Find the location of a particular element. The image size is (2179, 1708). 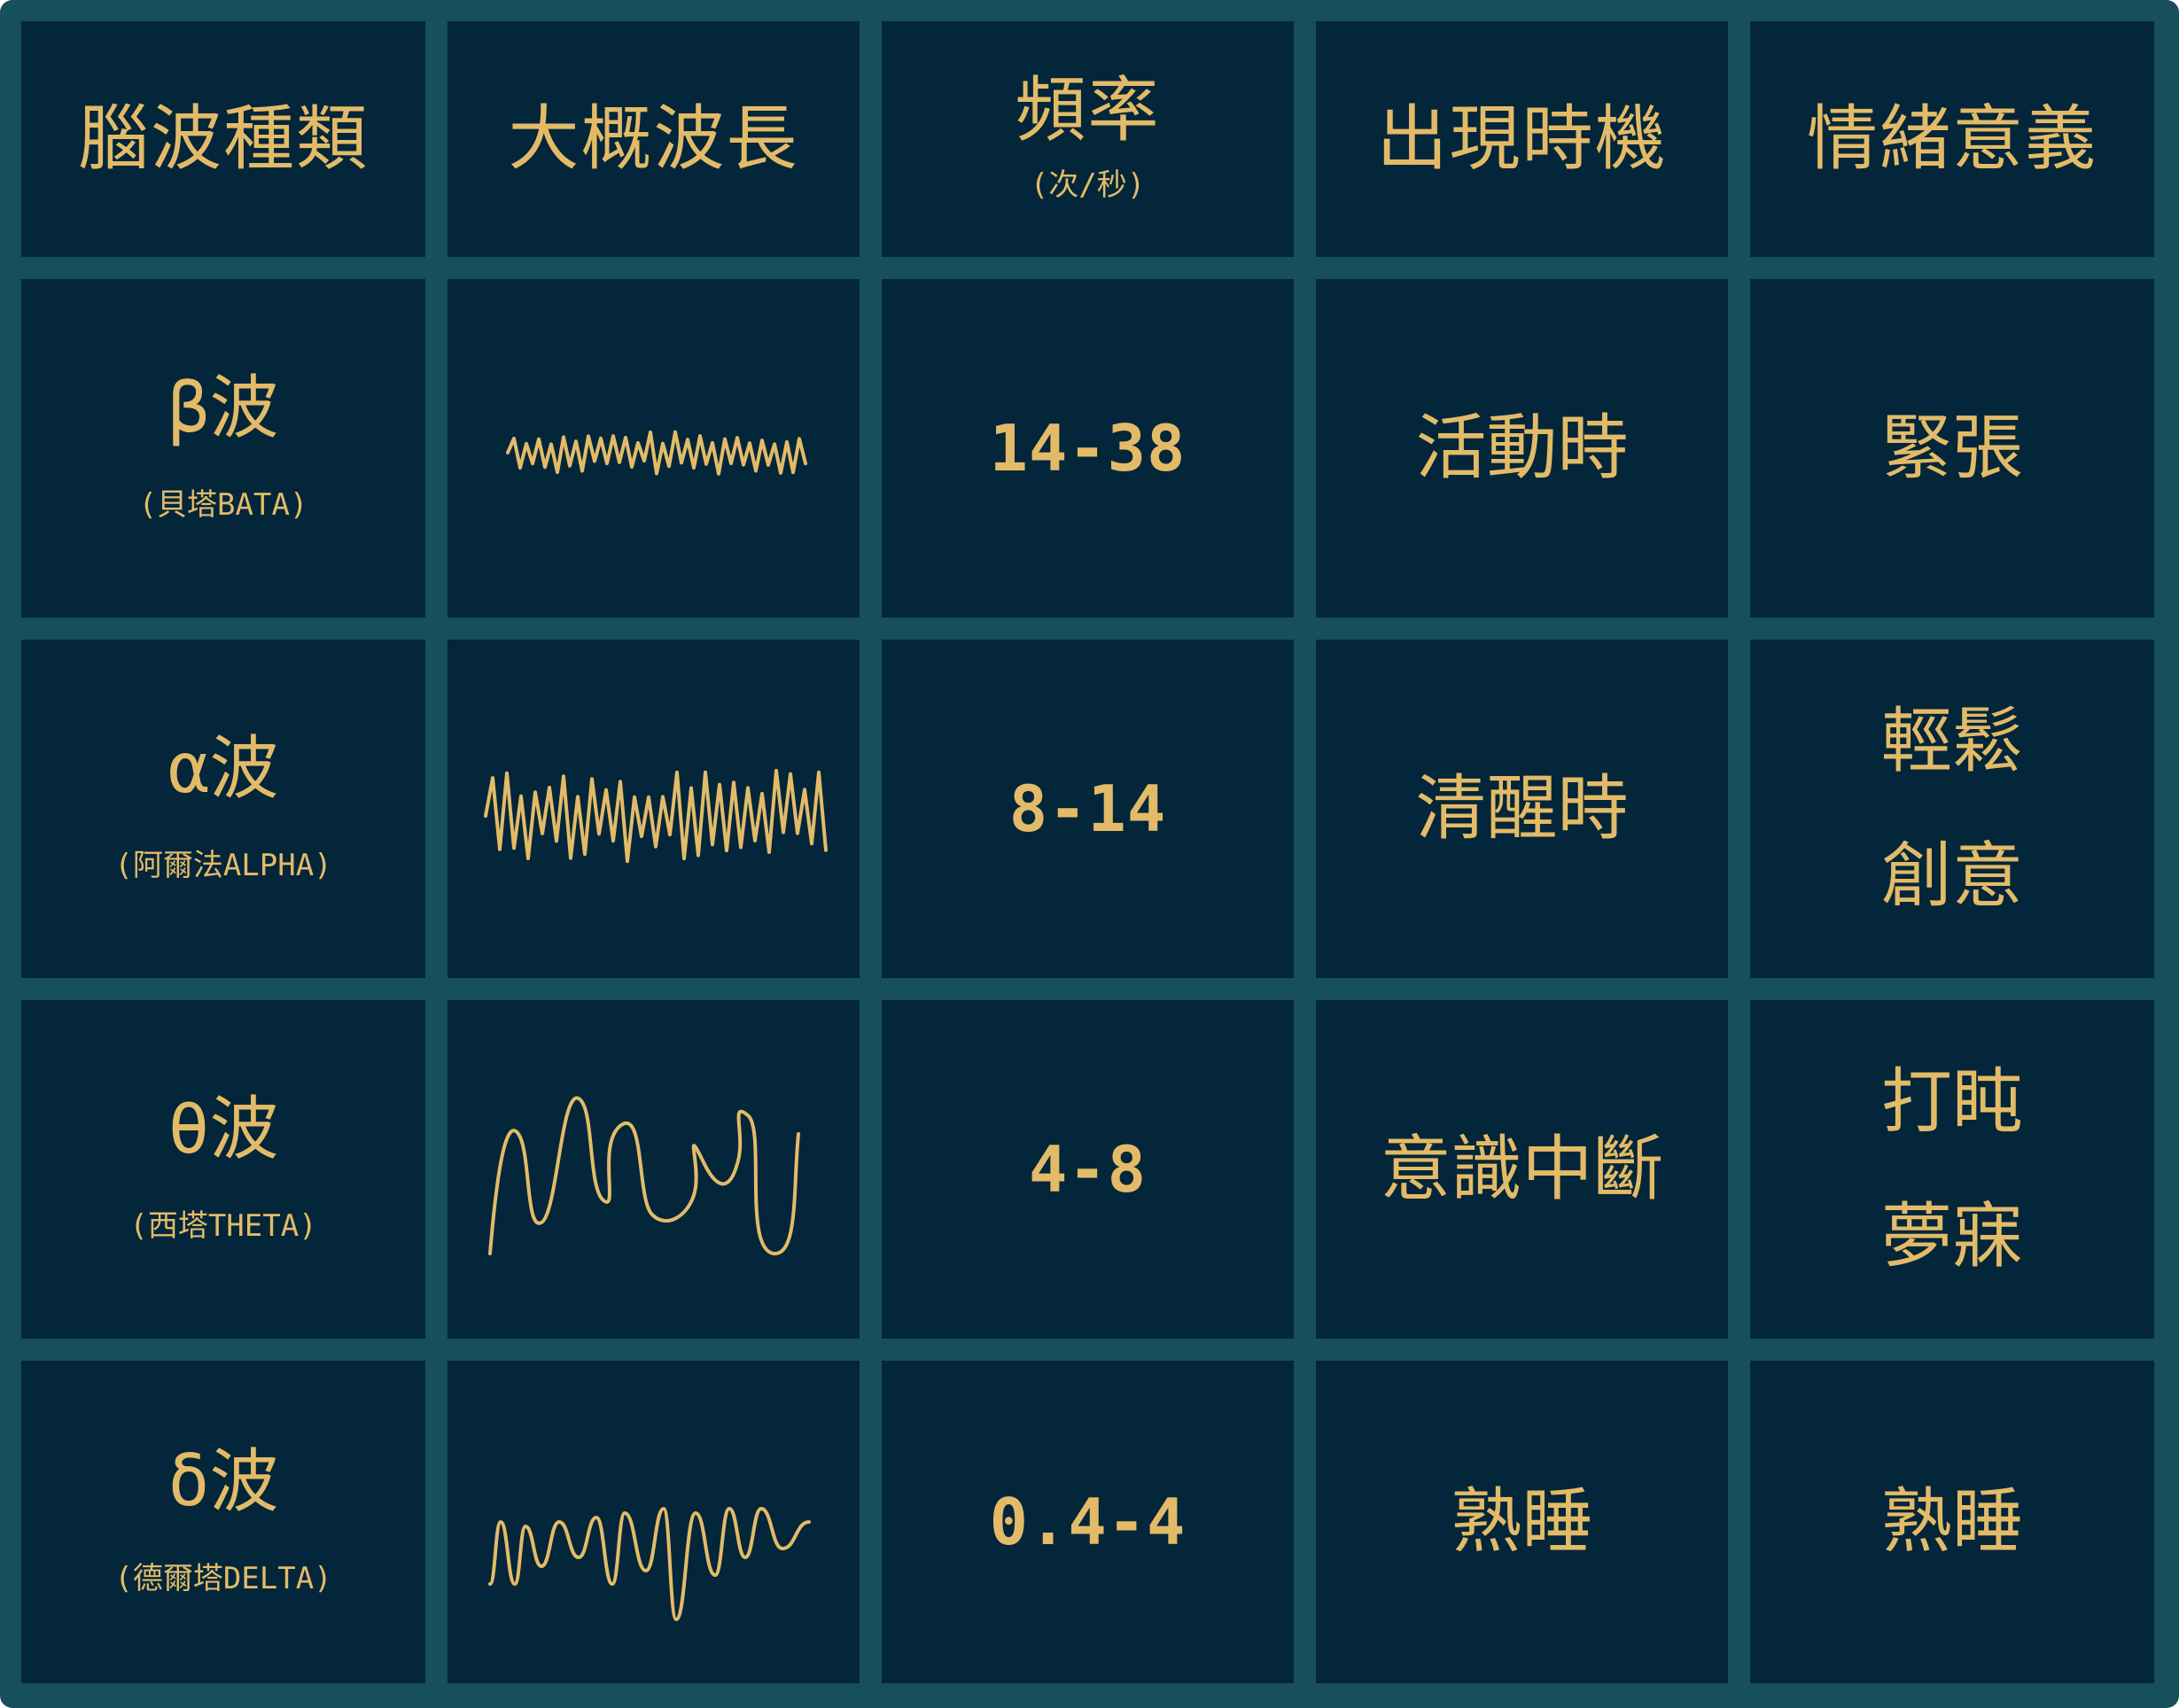

header-timing: 出現時機 is located at coordinates (1522, 139).